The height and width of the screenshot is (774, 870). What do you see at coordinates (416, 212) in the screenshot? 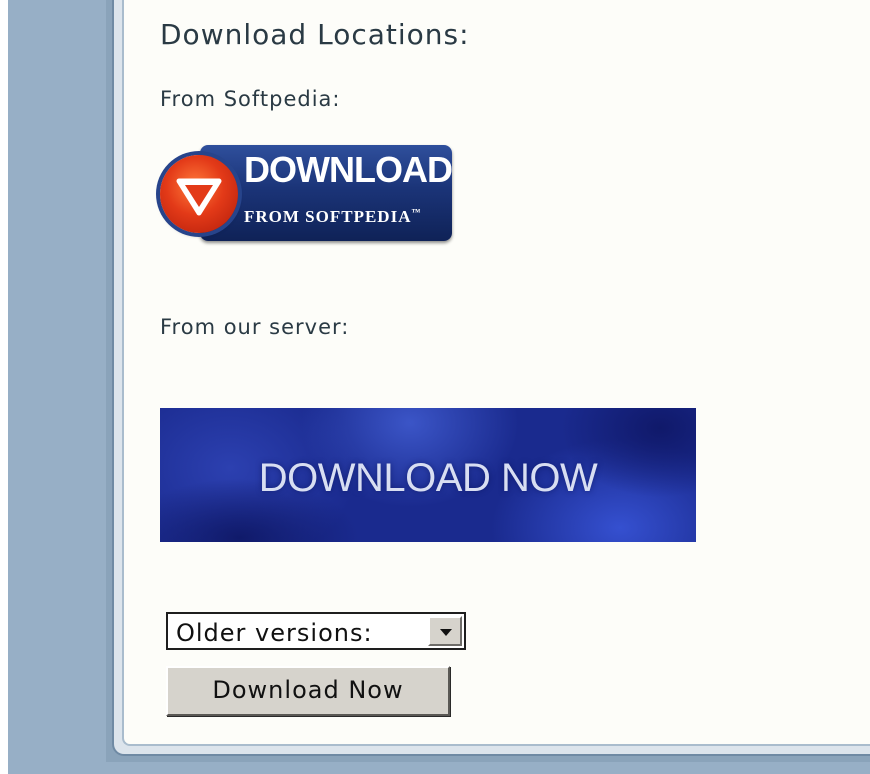
I see `badge-trademark: ™` at bounding box center [416, 212].